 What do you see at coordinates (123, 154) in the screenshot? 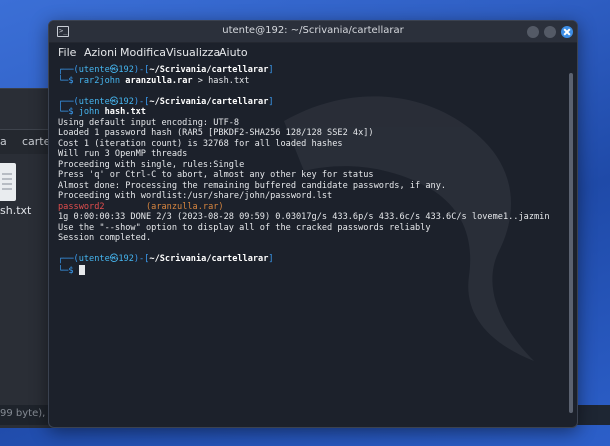
I see `output-line: Will run 3 OpenMP threads` at bounding box center [123, 154].